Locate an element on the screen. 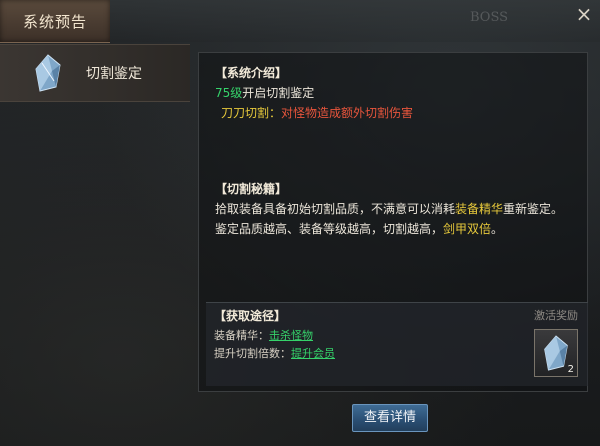 This screenshot has width=600, height=446. intro-feature-desc: 对怪物造成额外切割伤害 is located at coordinates (347, 113).